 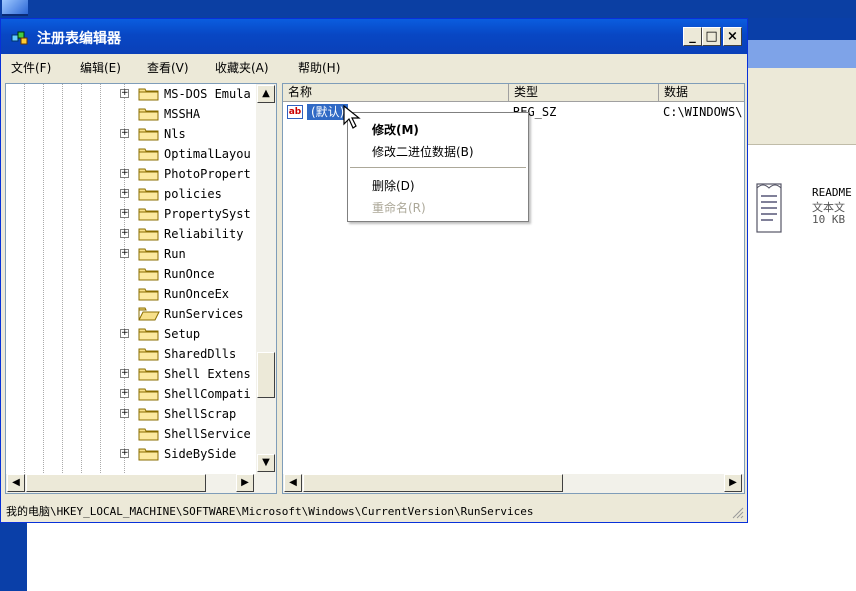 I want to click on tree-item: + policies, so click(x=131, y=194).